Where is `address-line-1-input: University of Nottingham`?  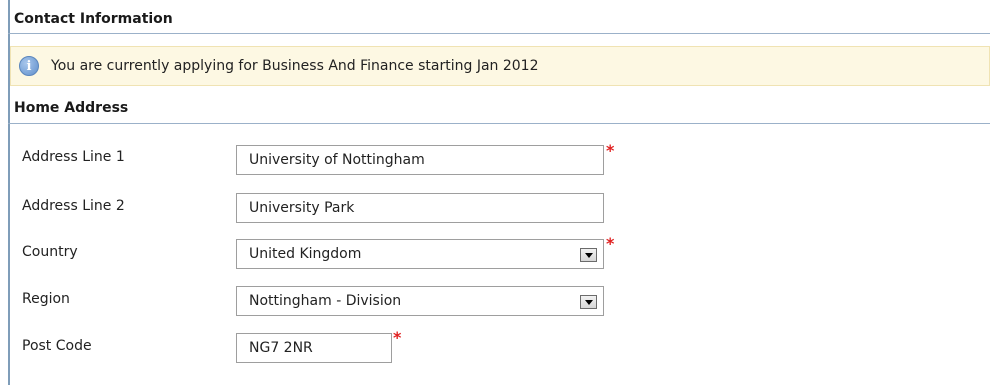
address-line-1-input: University of Nottingham is located at coordinates (420, 160).